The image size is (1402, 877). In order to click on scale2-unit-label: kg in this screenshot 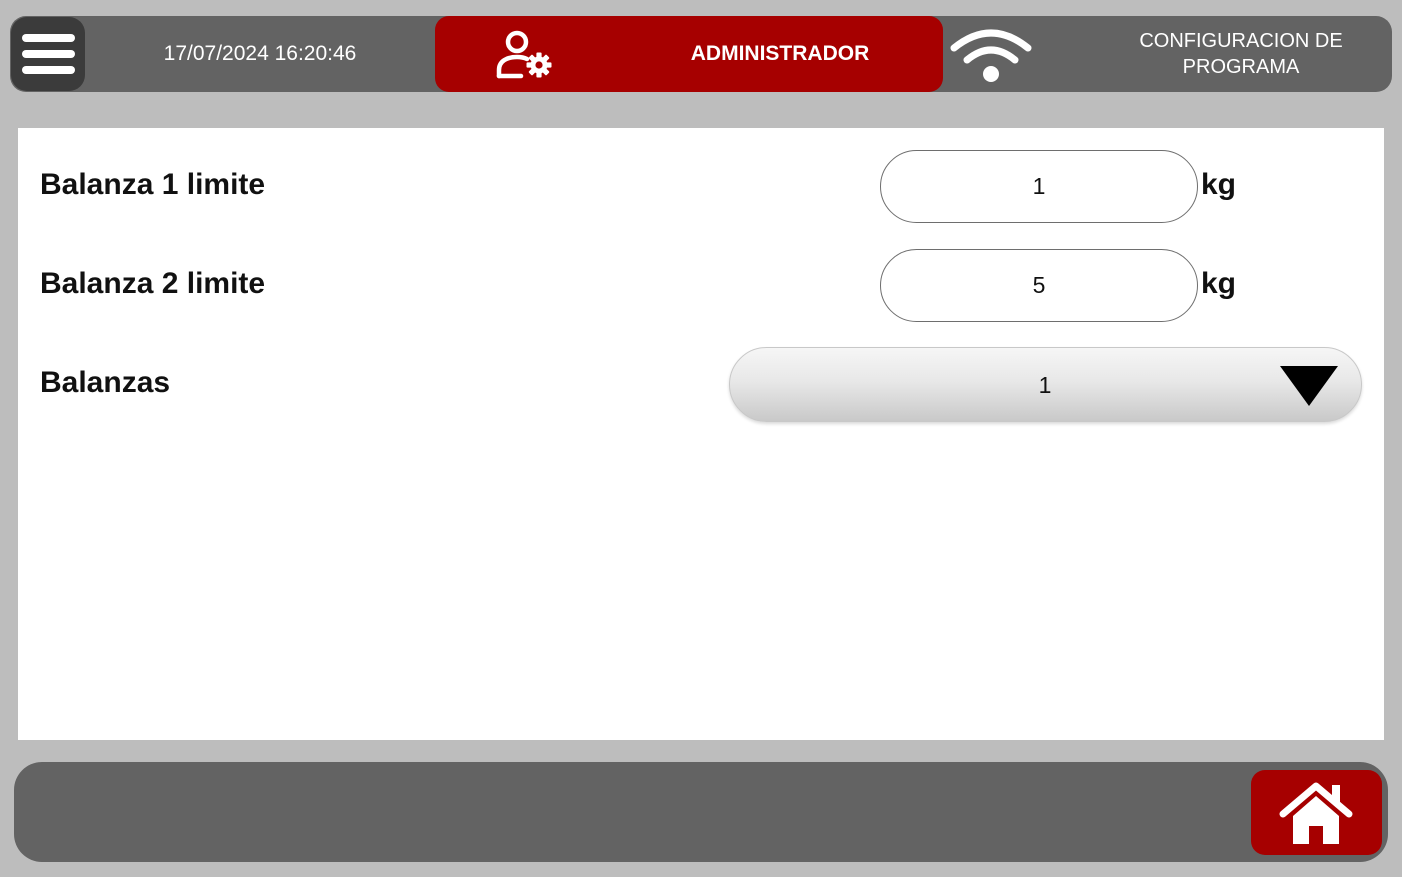, I will do `click(1219, 283)`.